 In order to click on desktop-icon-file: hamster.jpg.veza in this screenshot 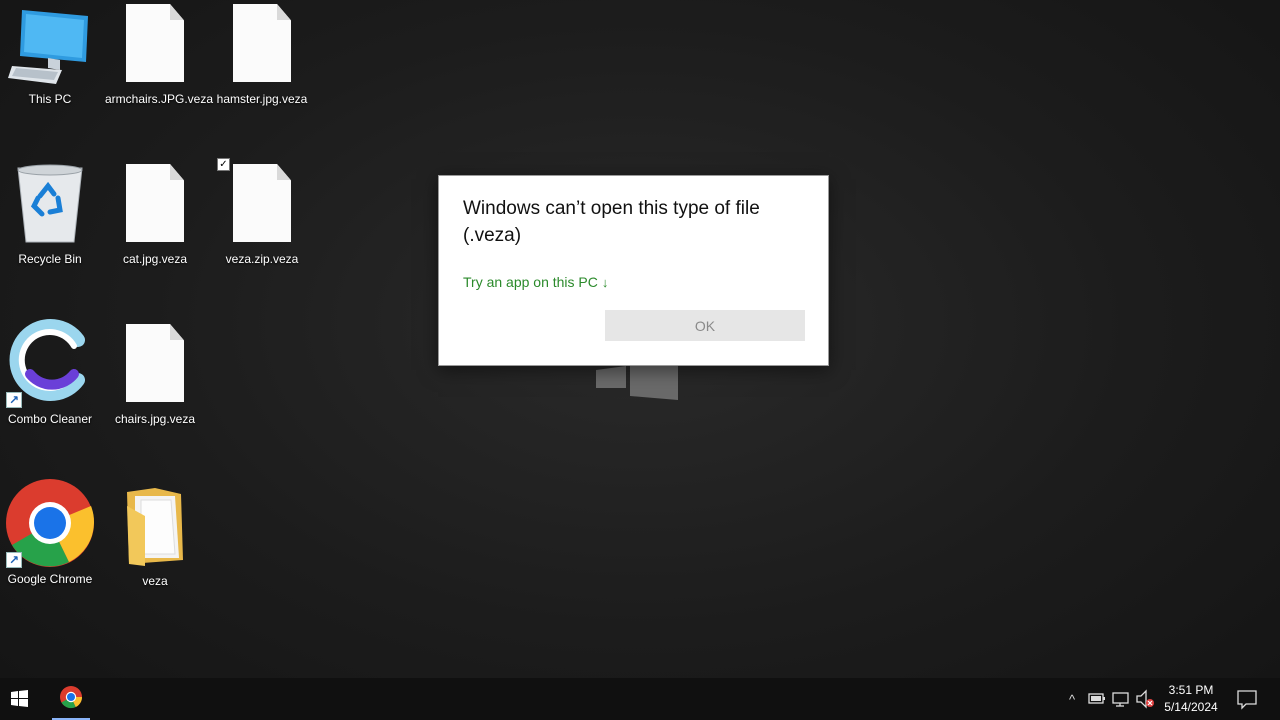, I will do `click(262, 57)`.